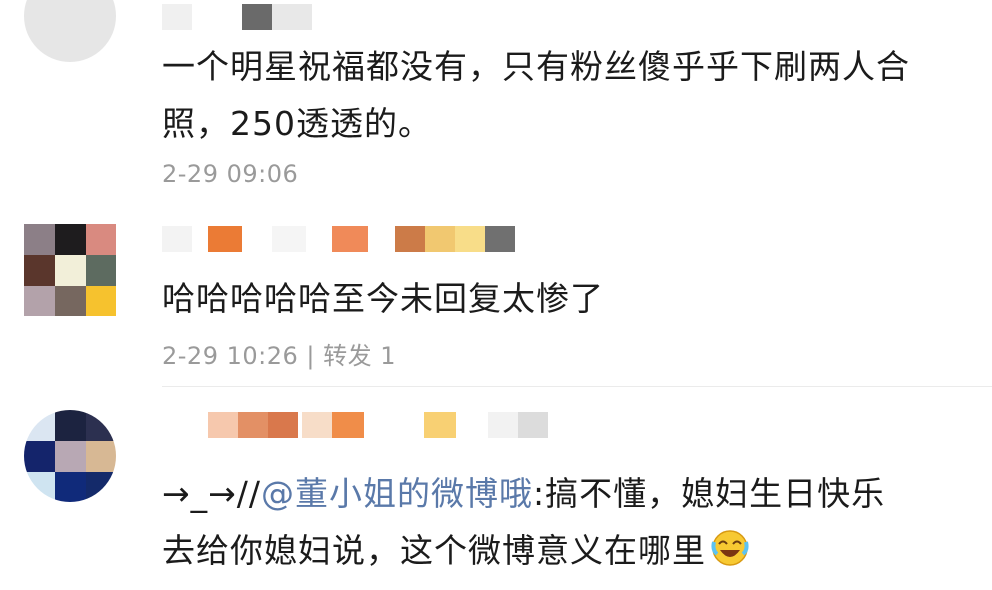  I want to click on comment-meta: 2-29 10:26 | 转发 1, so click(279, 353).